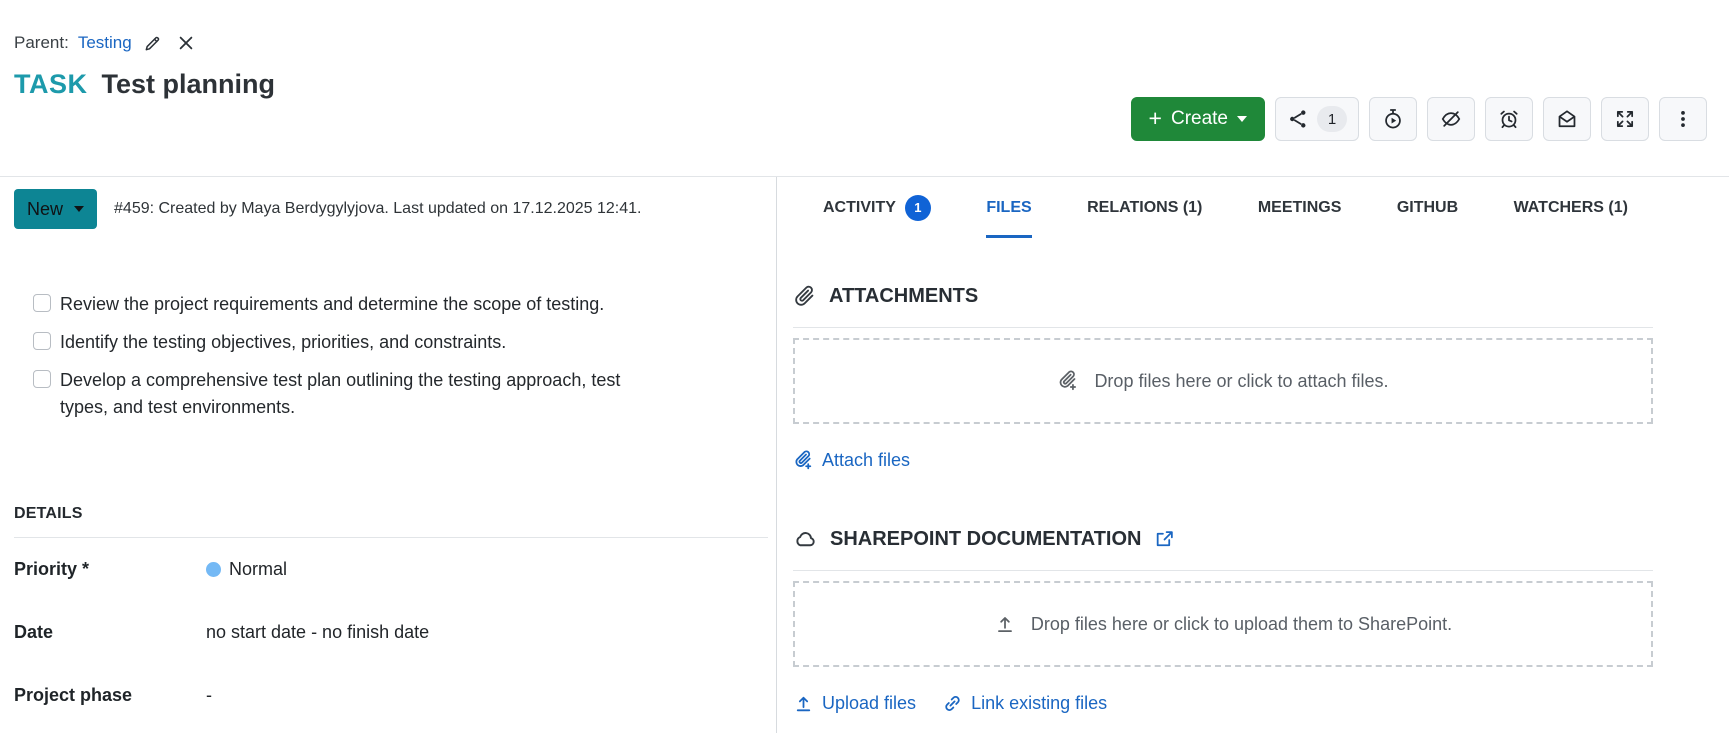 Image resolution: width=1729 pixels, height=733 pixels. I want to click on field-label: Project phase, so click(73, 695).